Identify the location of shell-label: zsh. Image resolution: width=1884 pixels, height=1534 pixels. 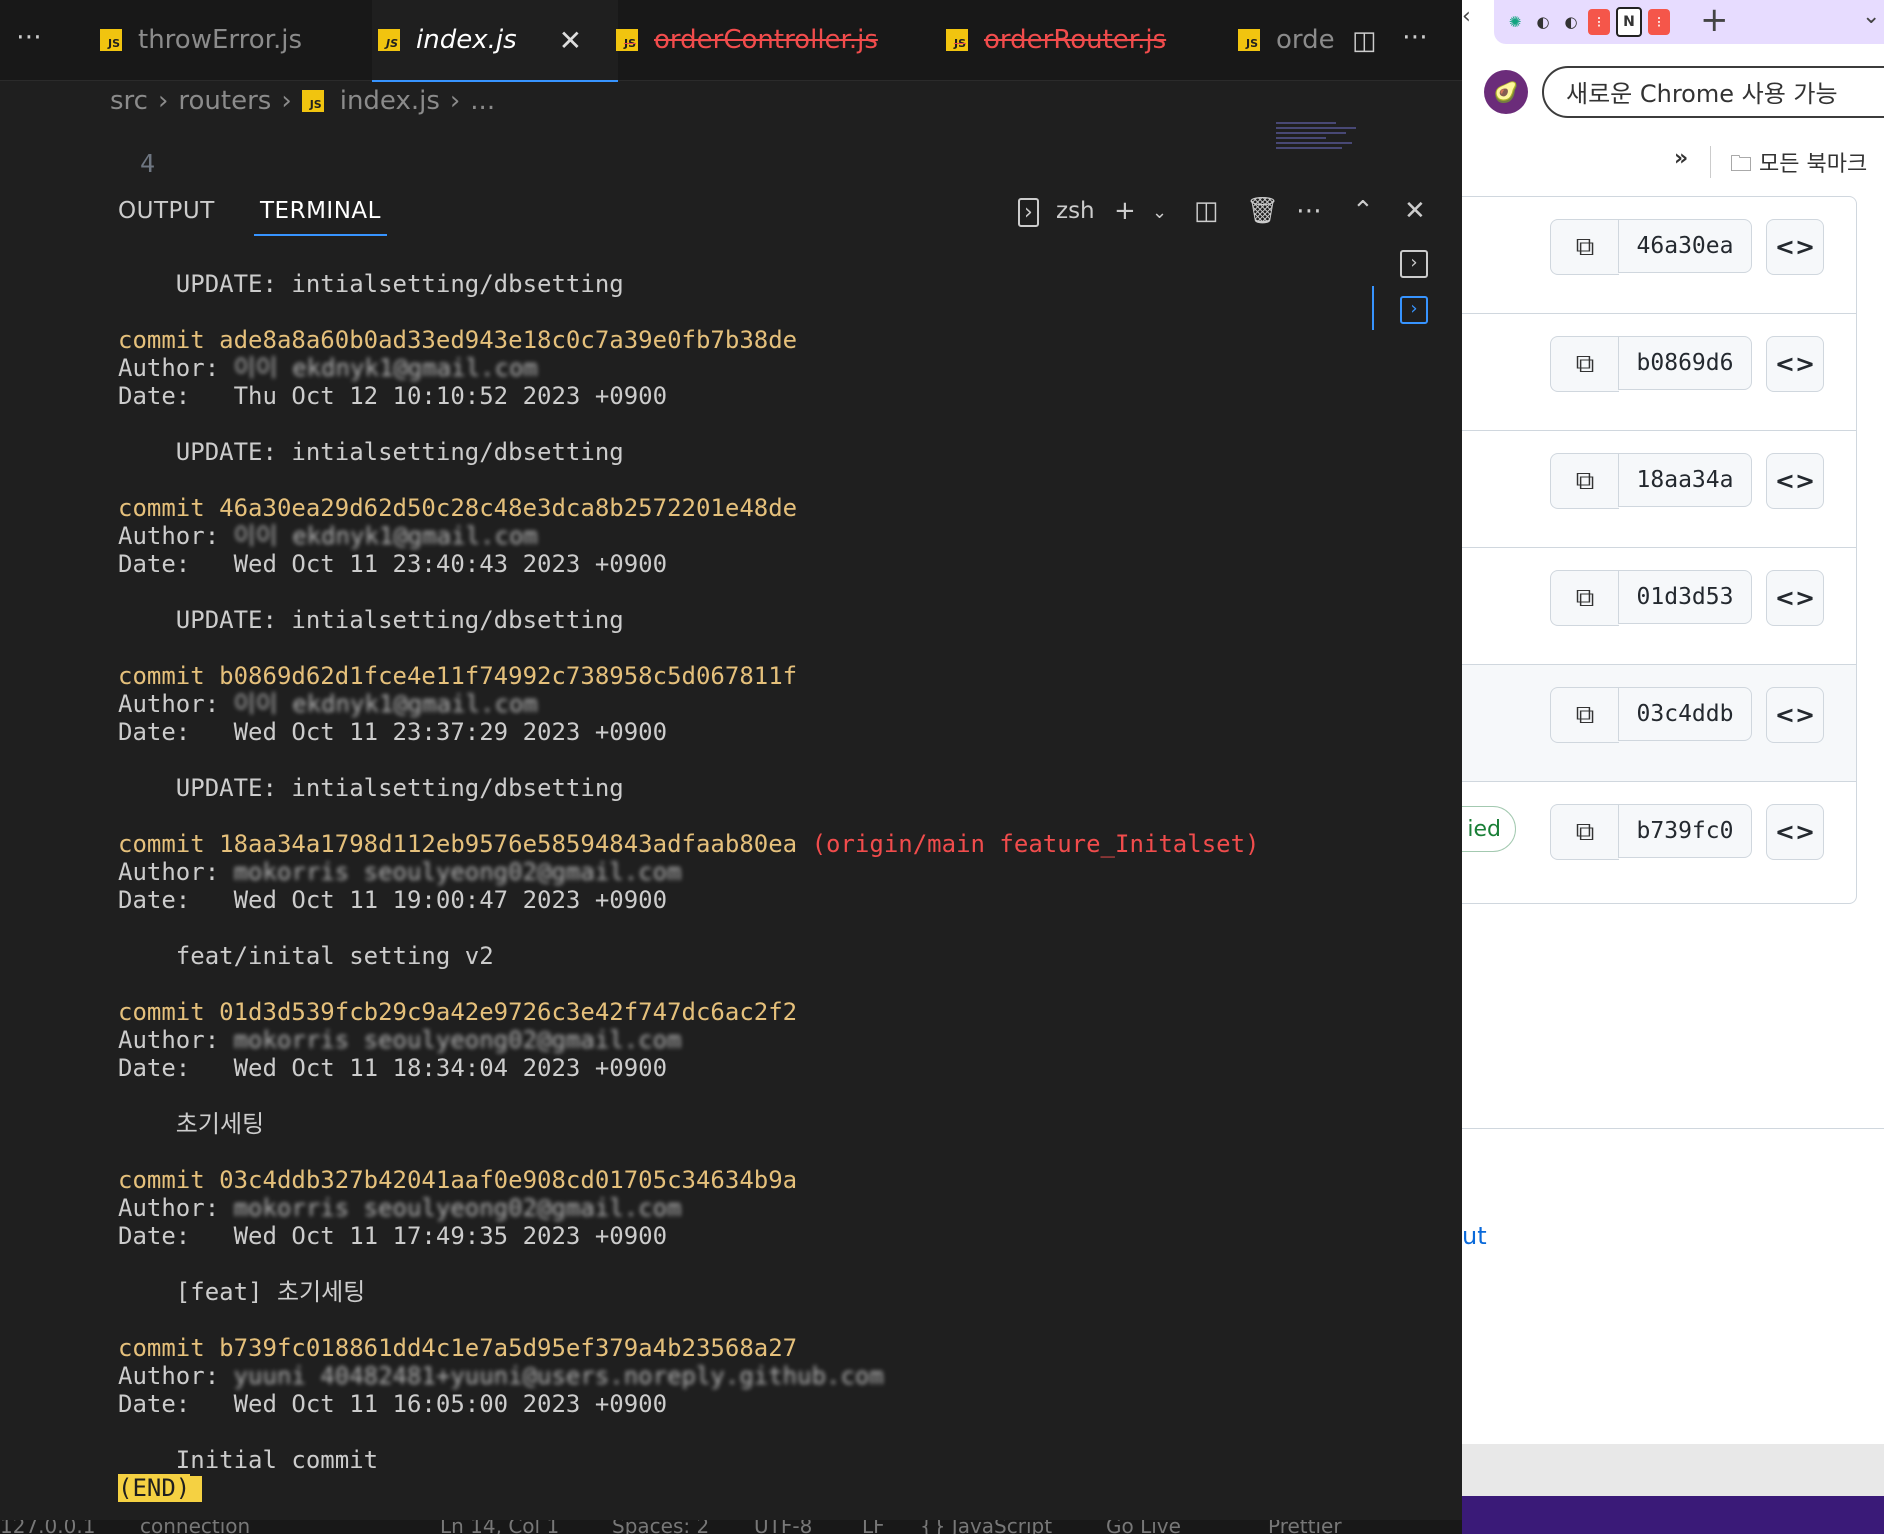
(1075, 211).